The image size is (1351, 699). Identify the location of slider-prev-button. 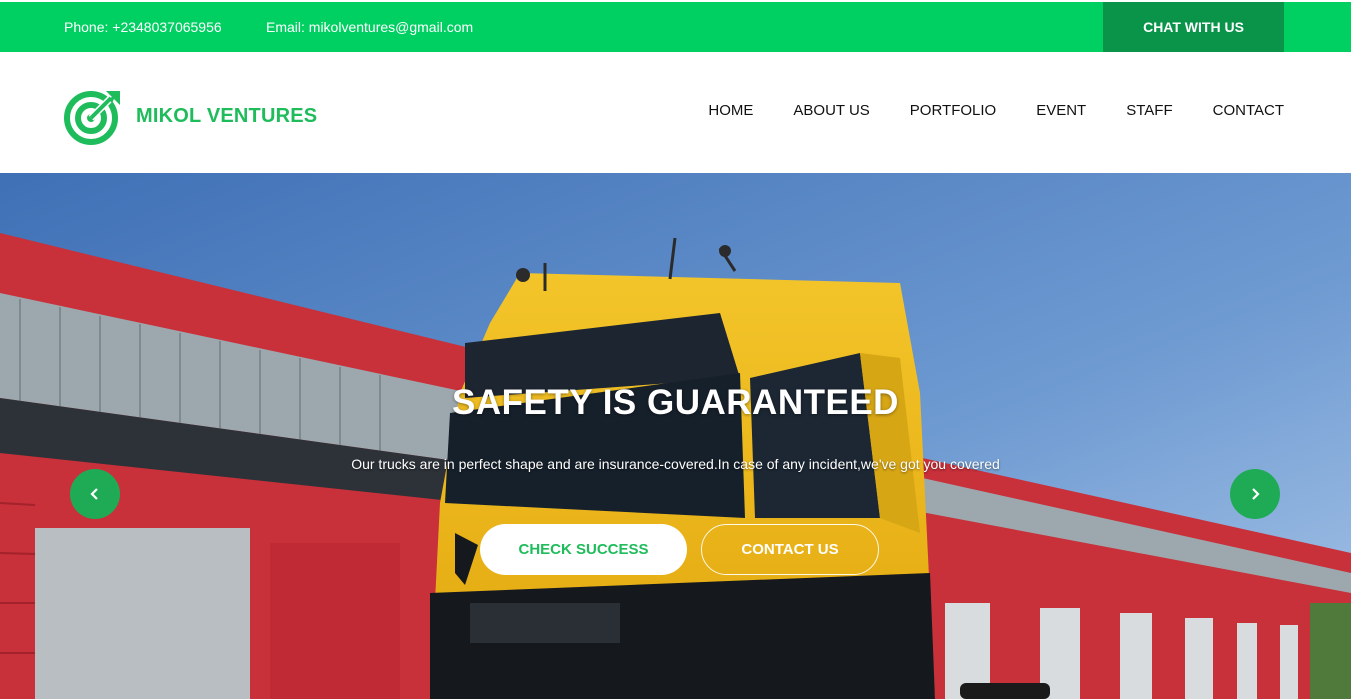
(95, 494).